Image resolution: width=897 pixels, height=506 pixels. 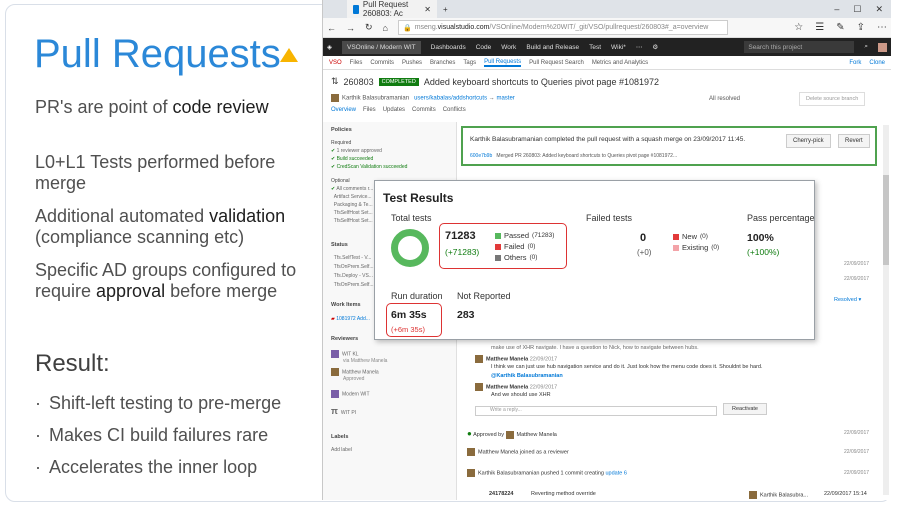 I want to click on test-results-title: Test Results, so click(x=418, y=198).